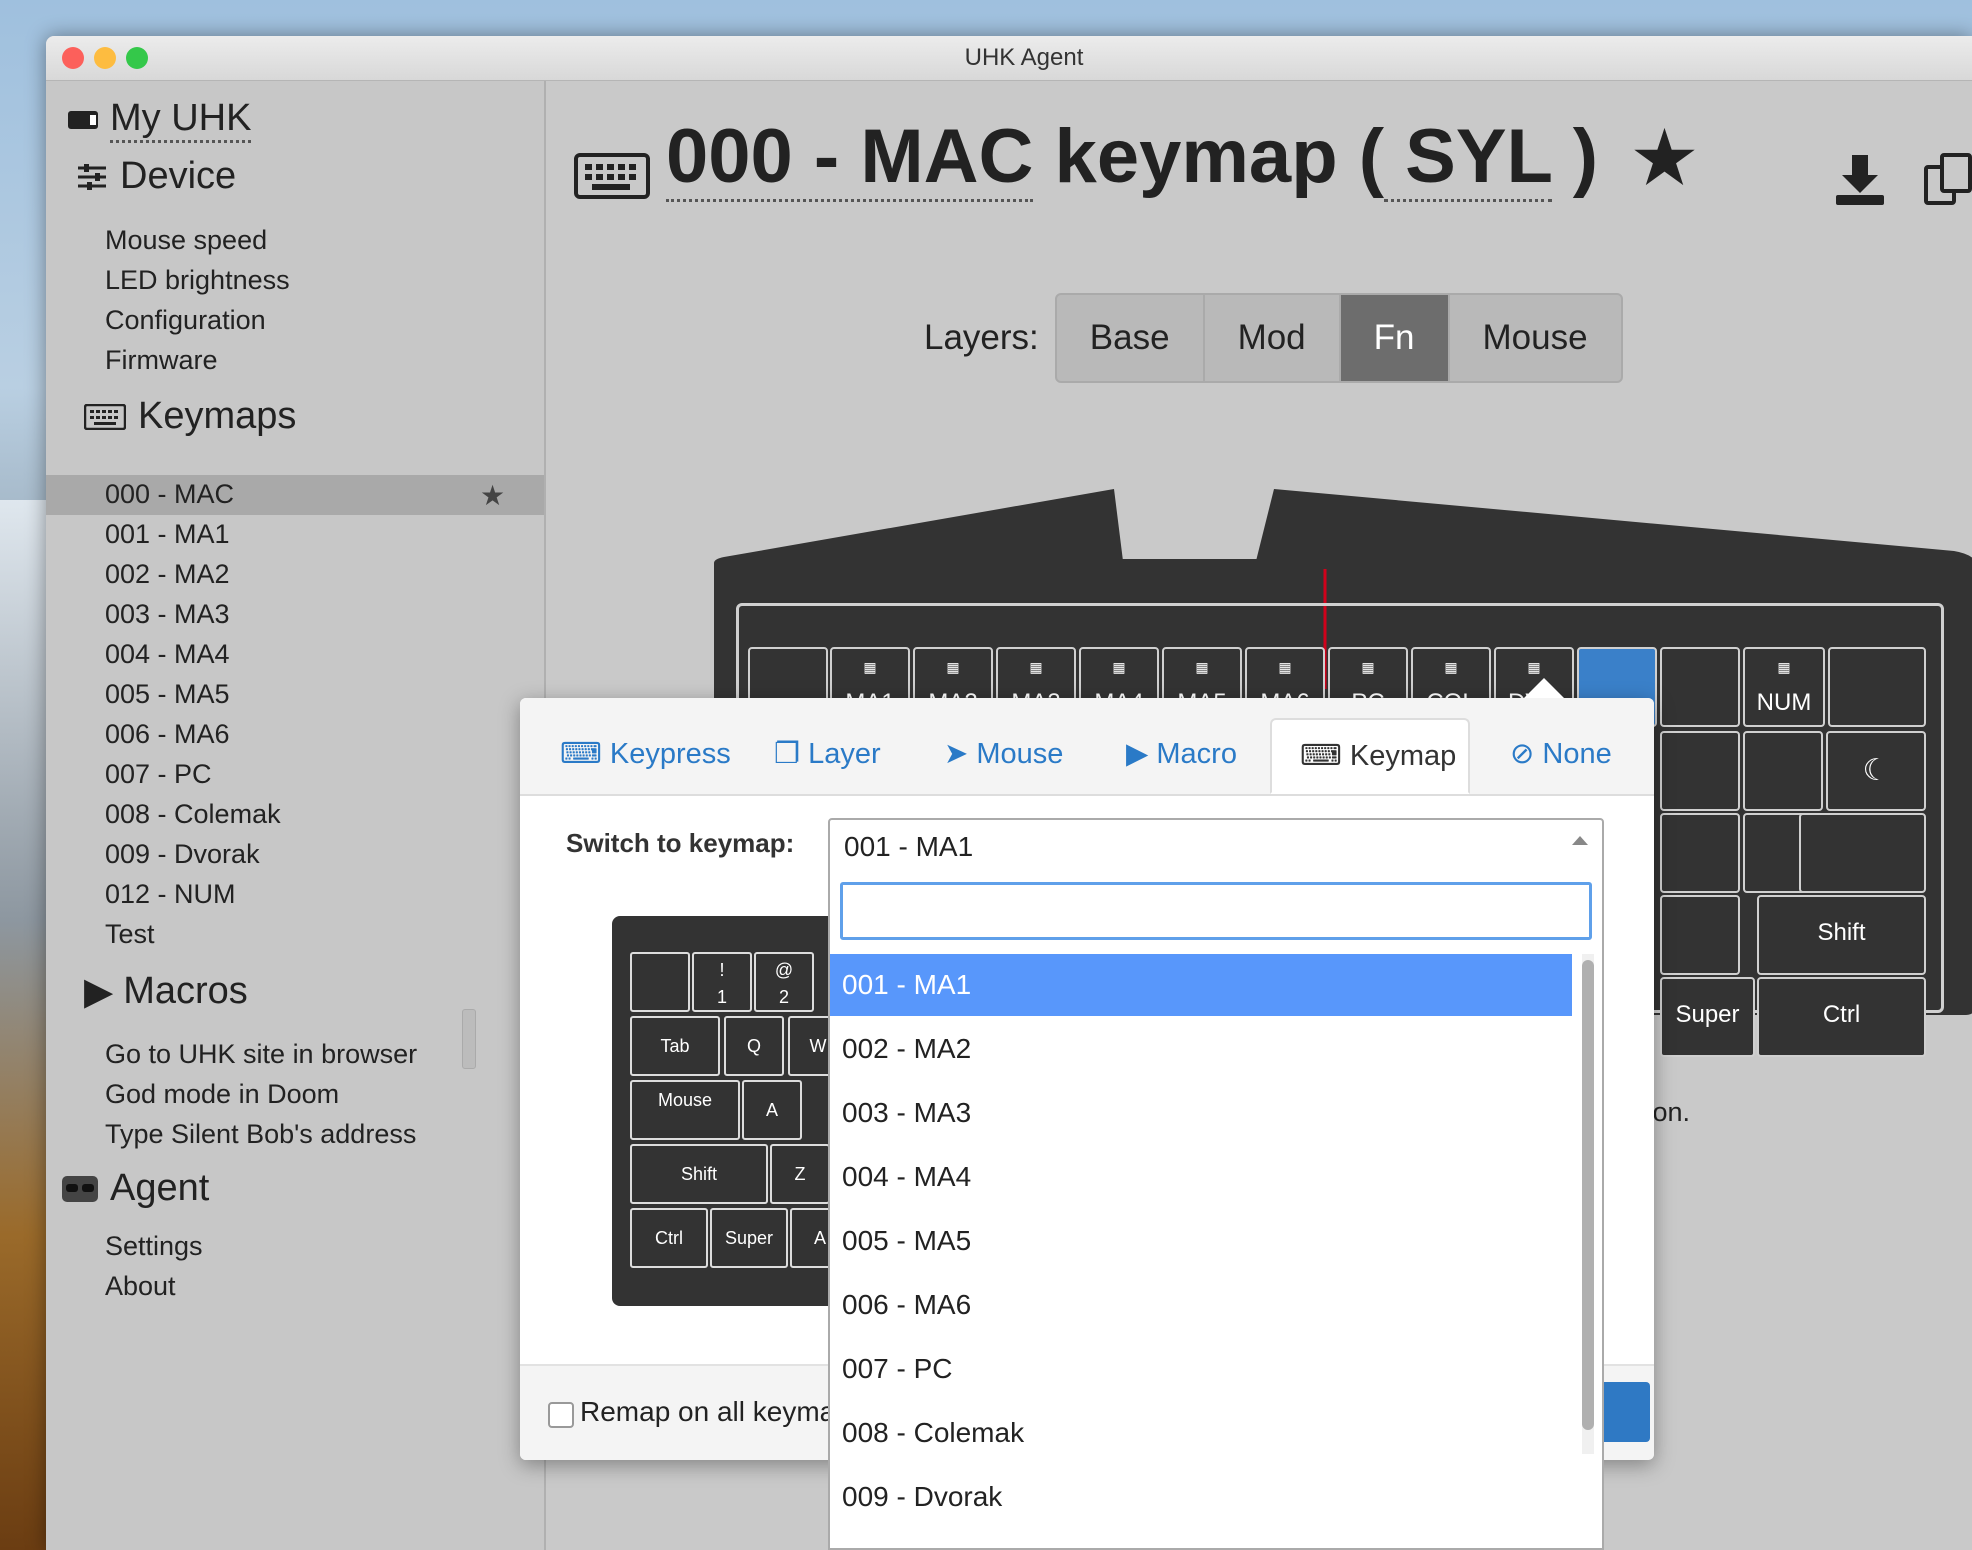  I want to click on sidebar-keymap-007: 007 - PC, so click(158, 774).